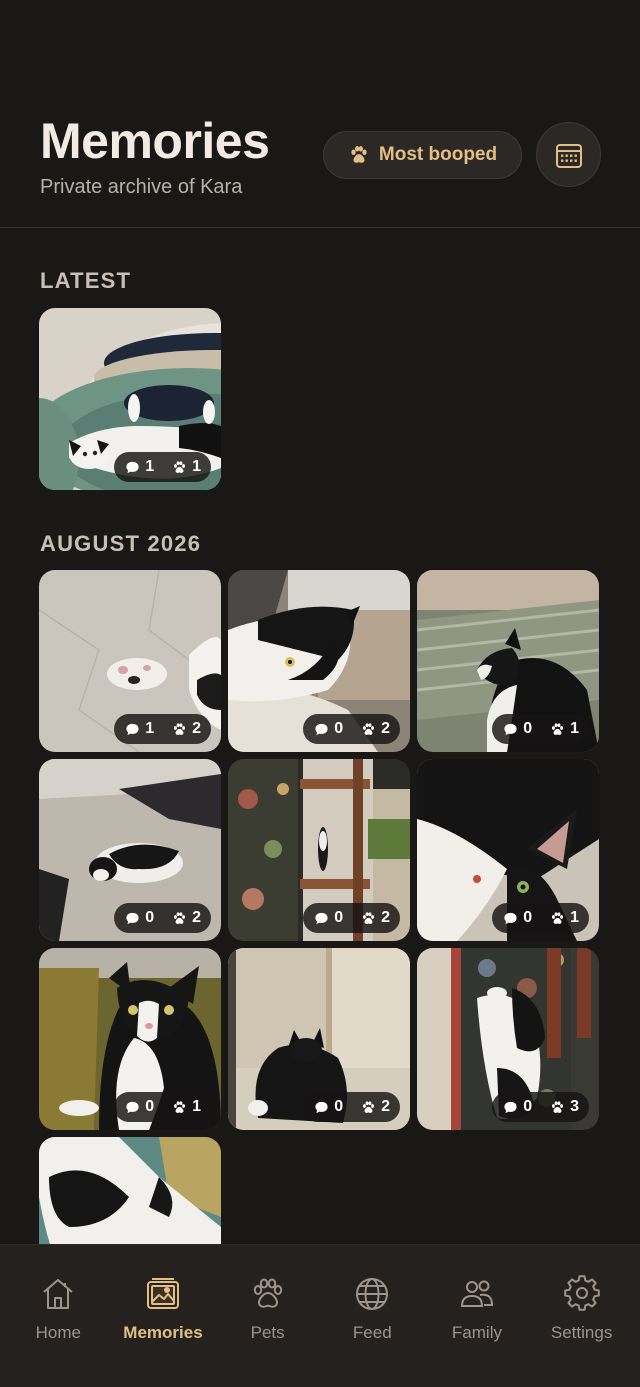 The height and width of the screenshot is (1387, 640). I want to click on home-icon, so click(58, 1294).